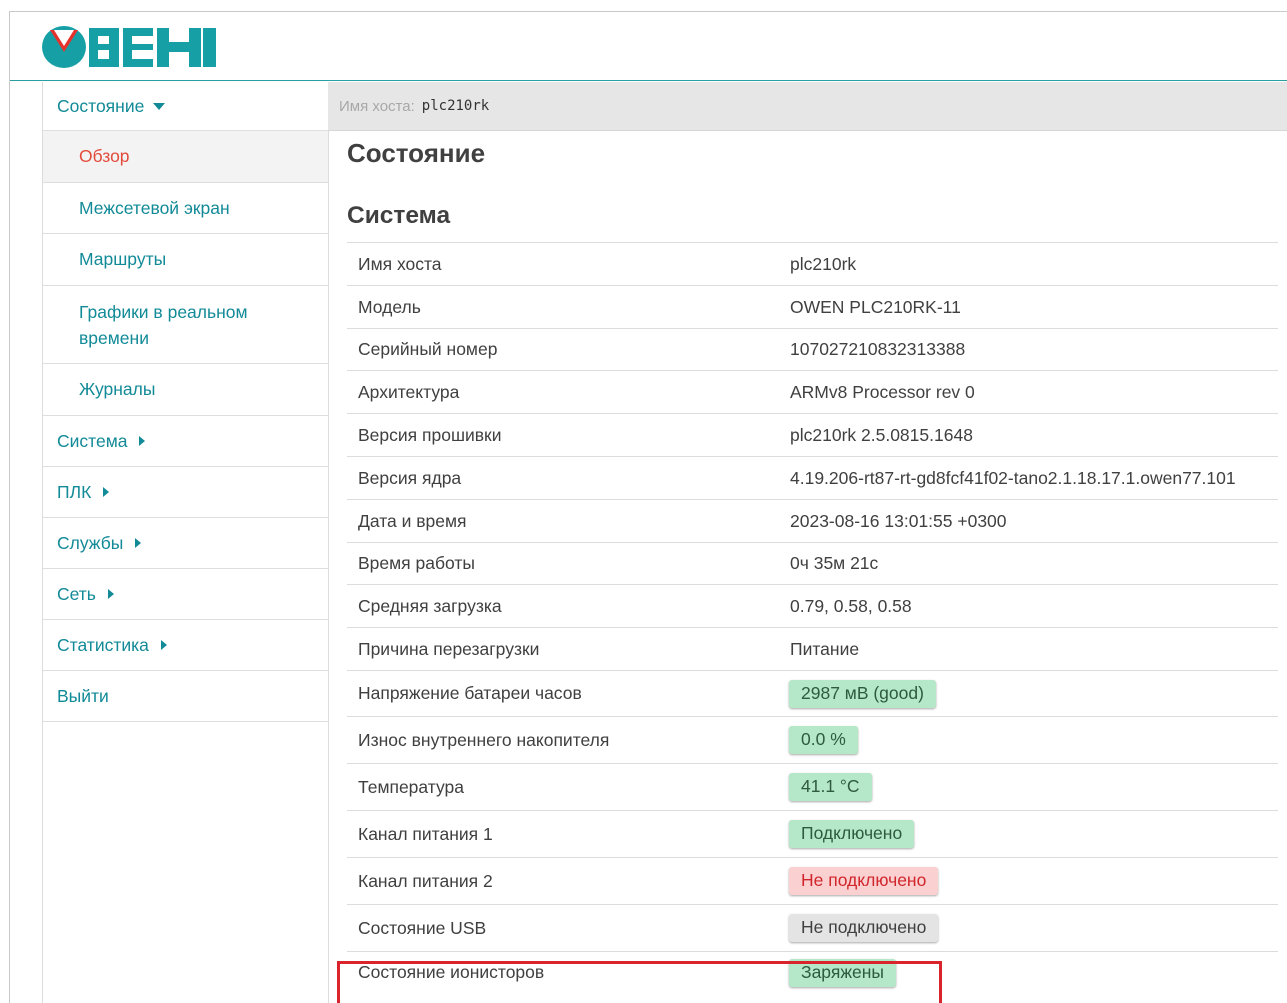 This screenshot has width=1287, height=1003. What do you see at coordinates (882, 391) in the screenshot?
I see `row-value: ARMv8 Processor rev 0` at bounding box center [882, 391].